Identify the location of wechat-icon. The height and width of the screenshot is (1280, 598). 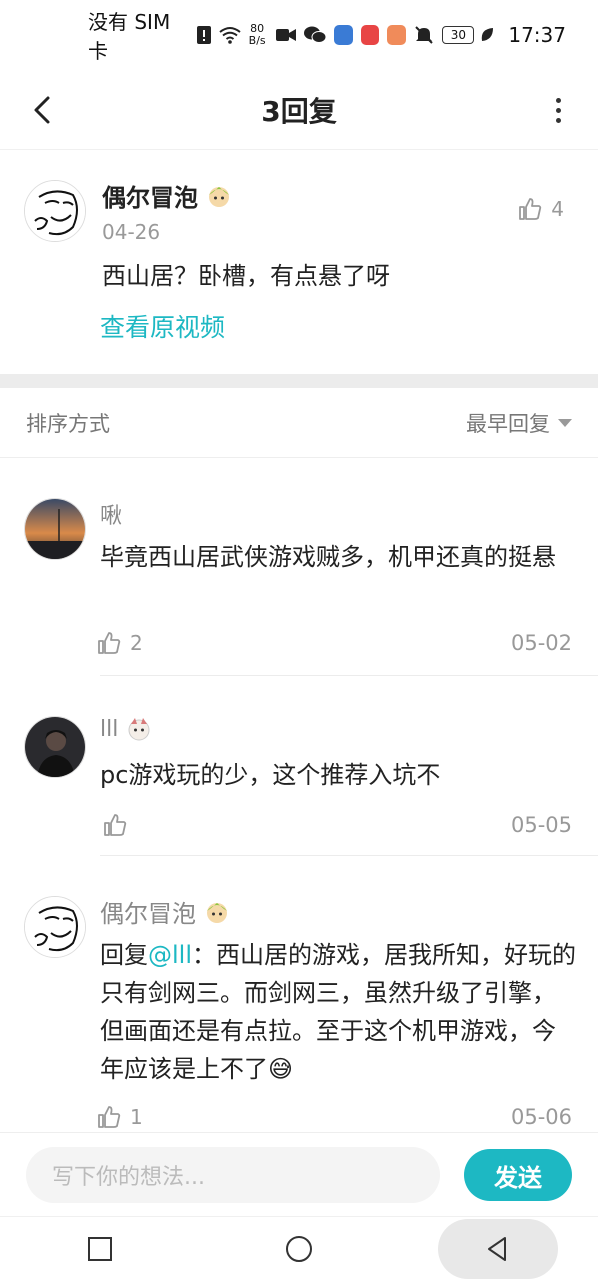
(314, 35).